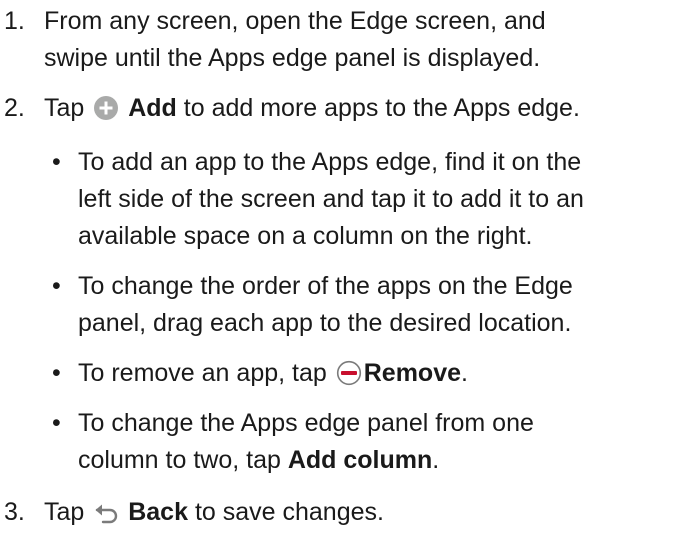 The height and width of the screenshot is (547, 695). Describe the element at coordinates (14, 21) in the screenshot. I see `step-number: 1.` at that location.